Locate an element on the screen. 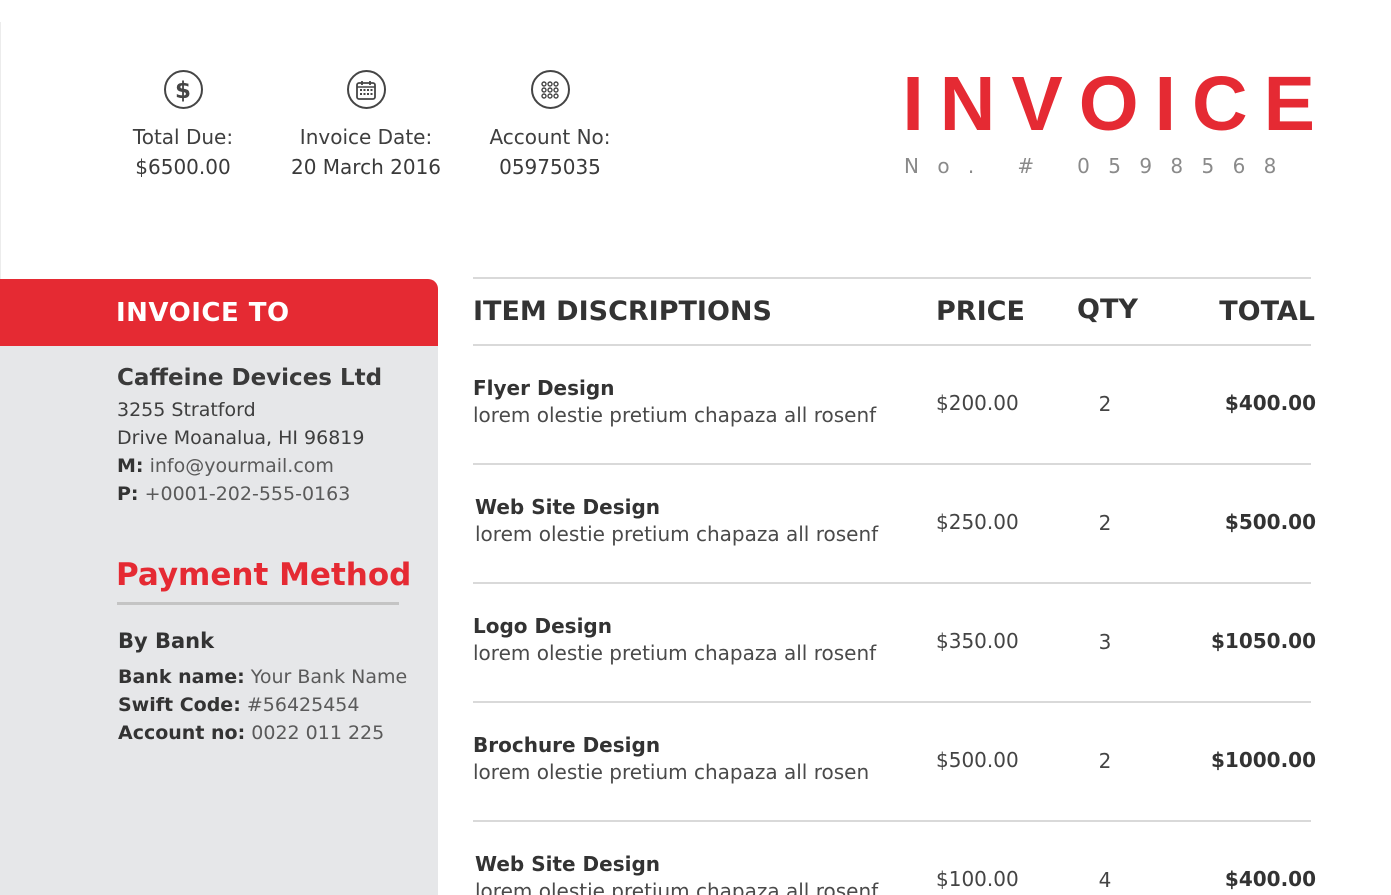 The image size is (1391, 895). item-title: Logo Design is located at coordinates (542, 626).